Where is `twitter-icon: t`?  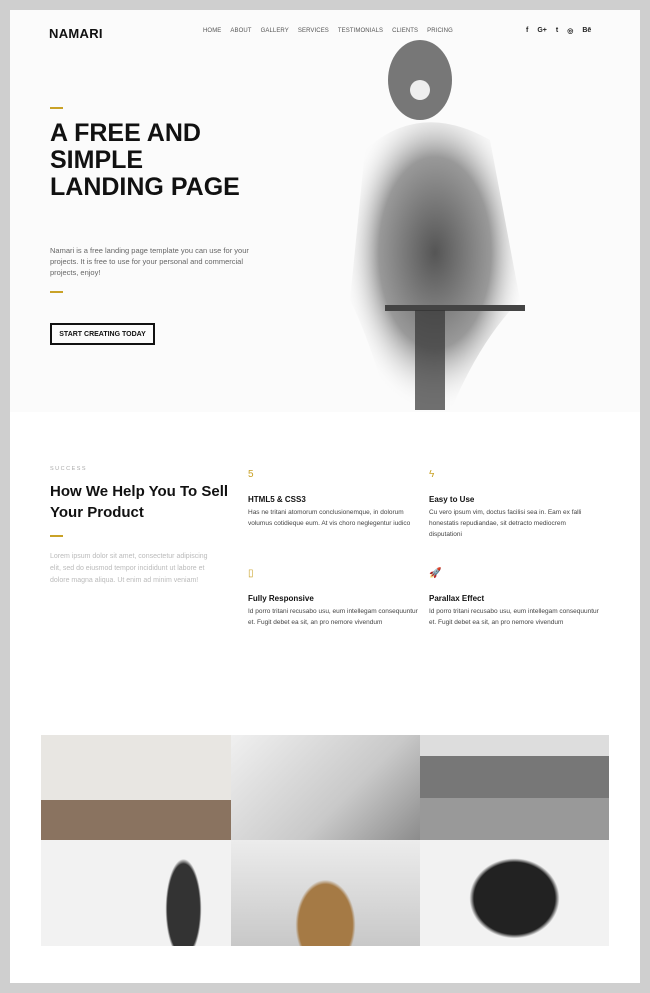
twitter-icon: t is located at coordinates (557, 31).